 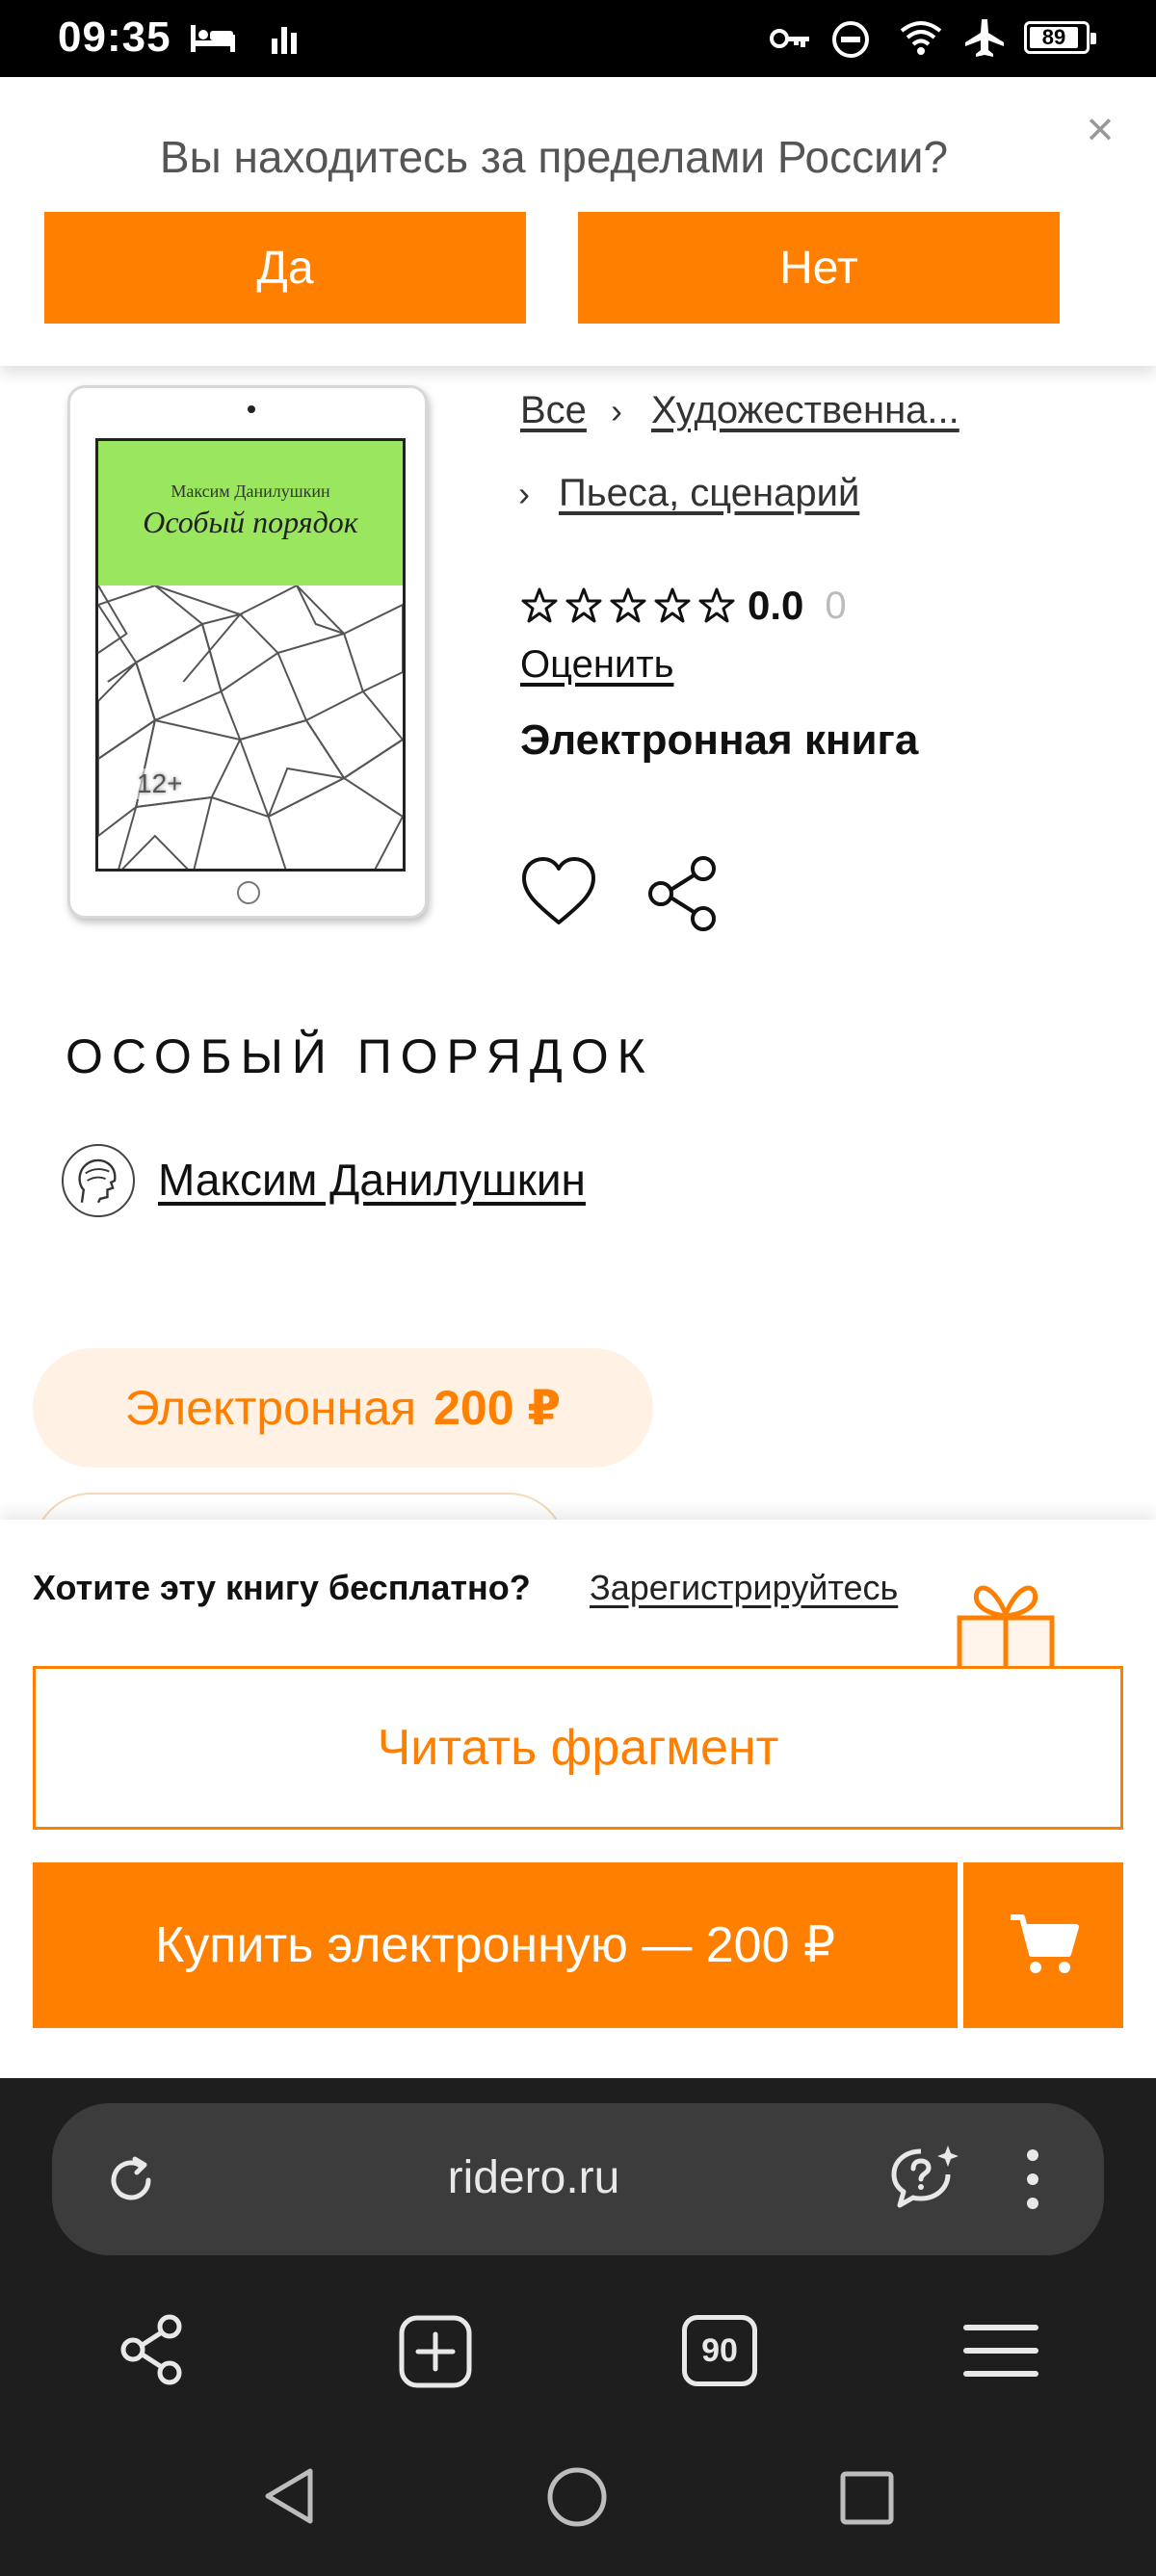 What do you see at coordinates (248, 892) in the screenshot?
I see `tablet-home-button` at bounding box center [248, 892].